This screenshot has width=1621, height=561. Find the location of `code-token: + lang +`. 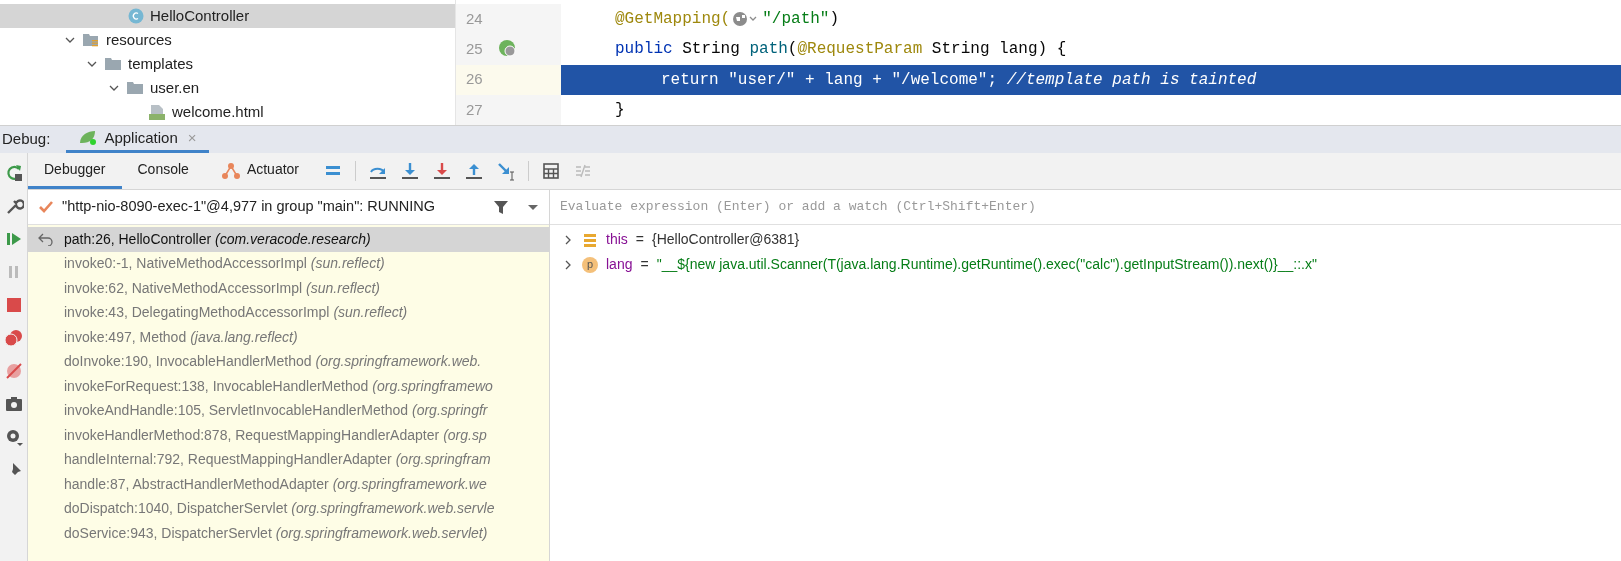

code-token: + lang + is located at coordinates (843, 80).